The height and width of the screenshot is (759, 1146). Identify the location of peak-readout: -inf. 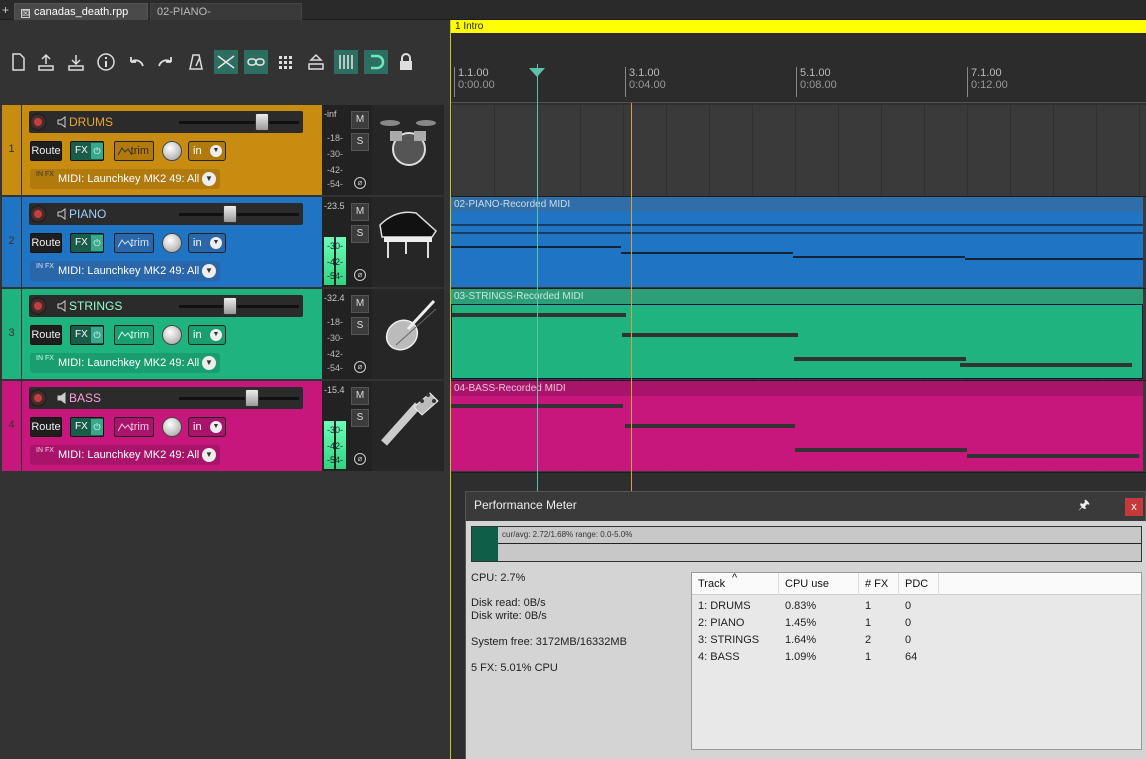
(330, 114).